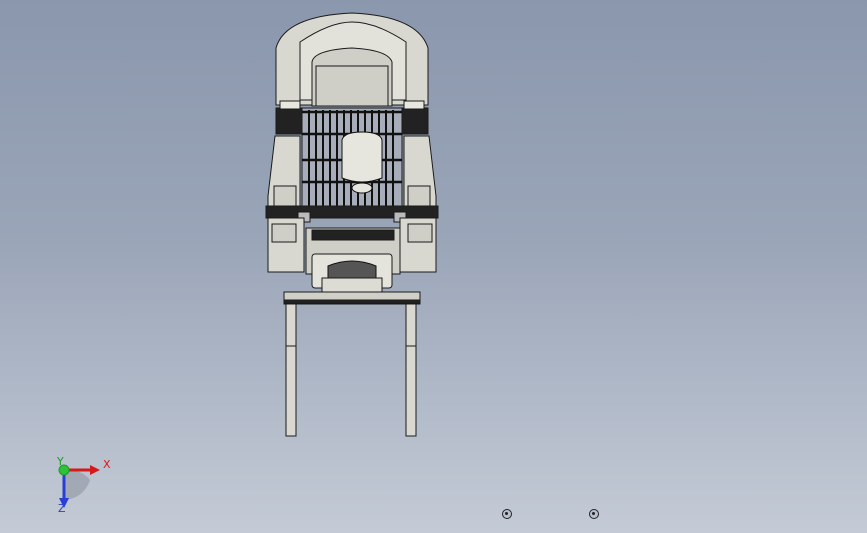  I want to click on z-axis-label: Z, so click(62, 508).